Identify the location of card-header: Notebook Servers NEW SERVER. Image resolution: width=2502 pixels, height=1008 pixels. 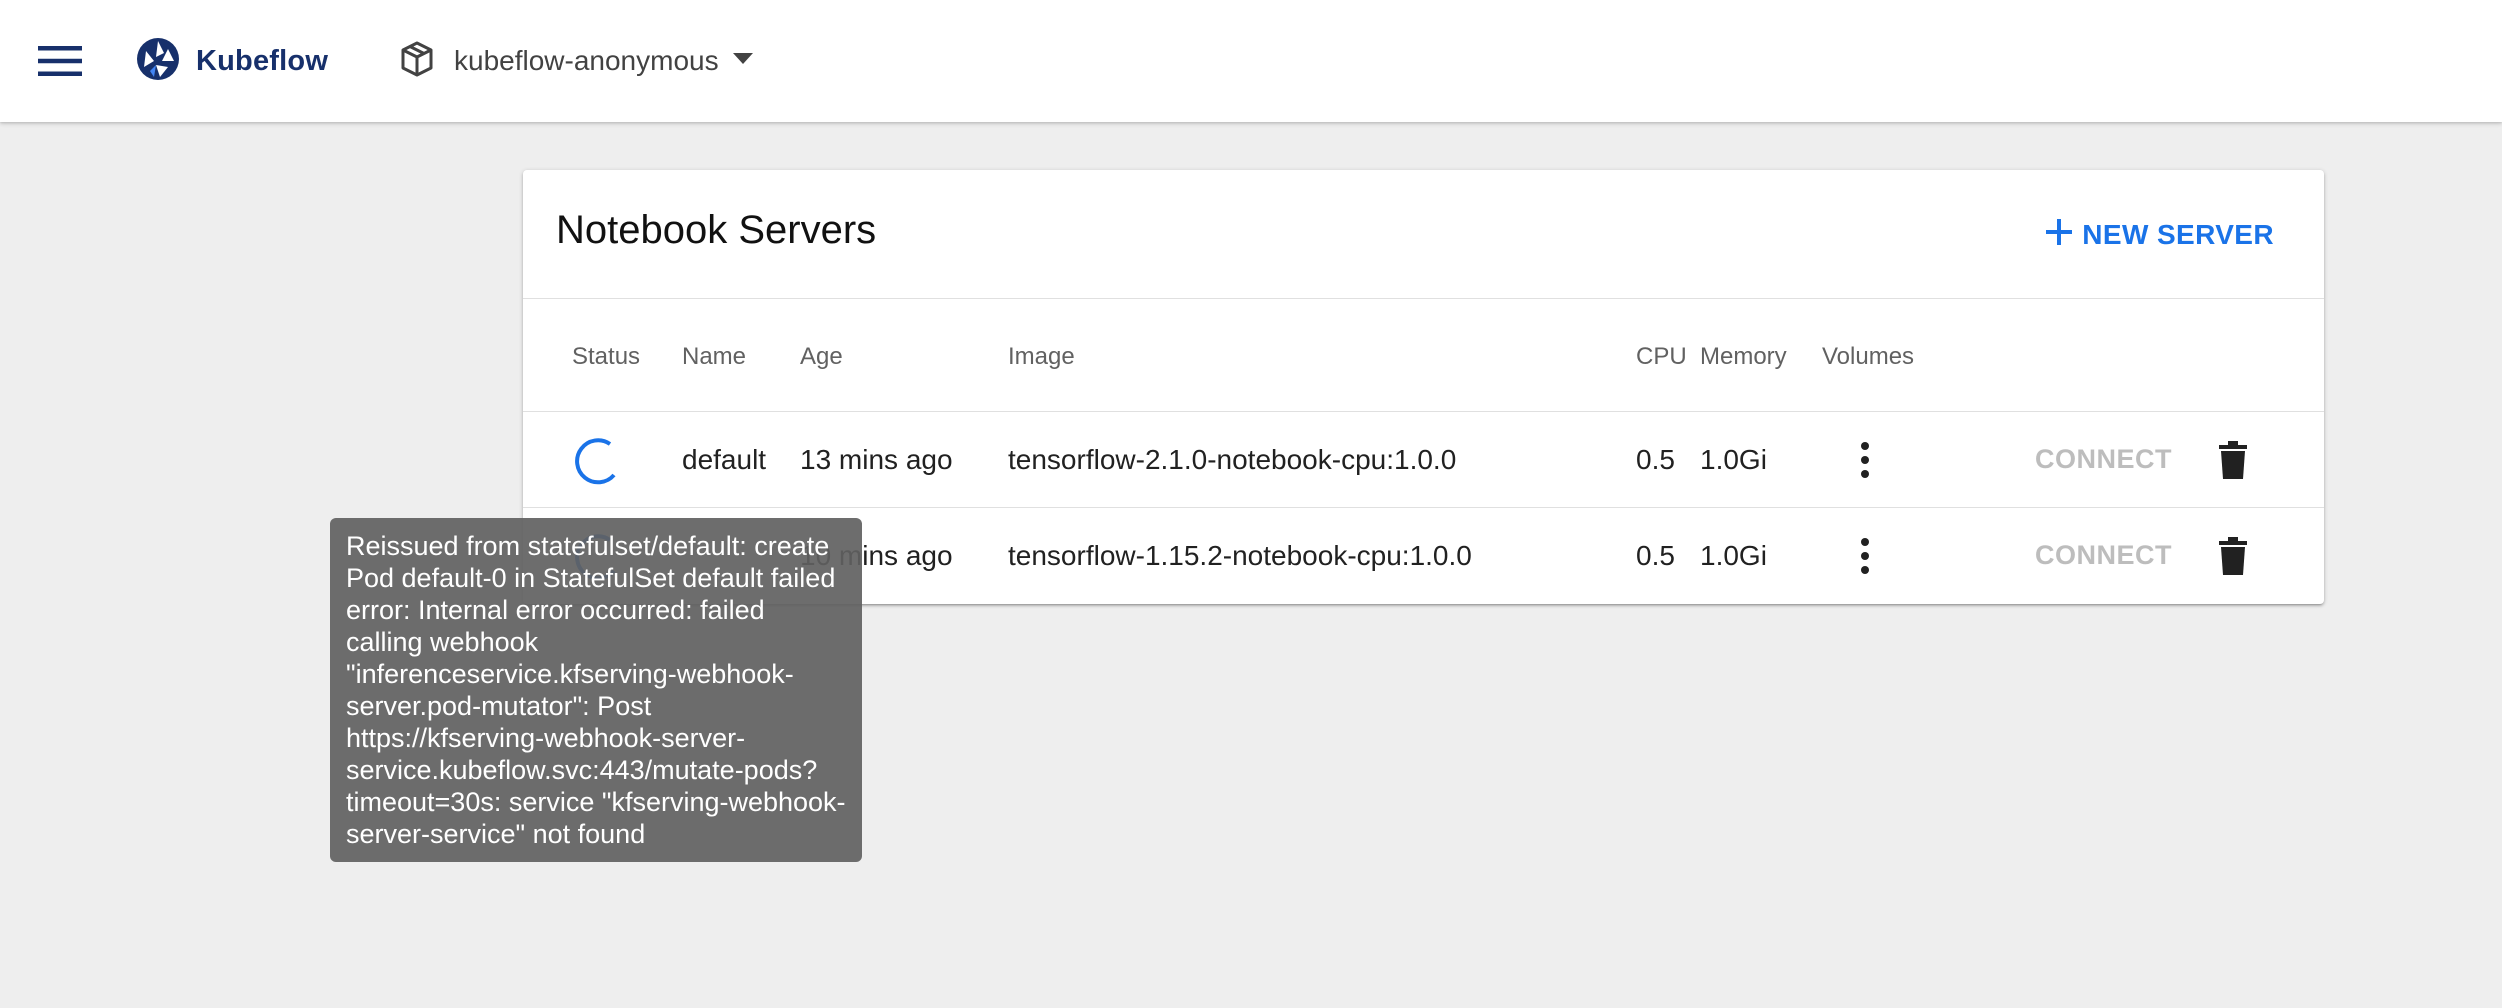
(1423, 234).